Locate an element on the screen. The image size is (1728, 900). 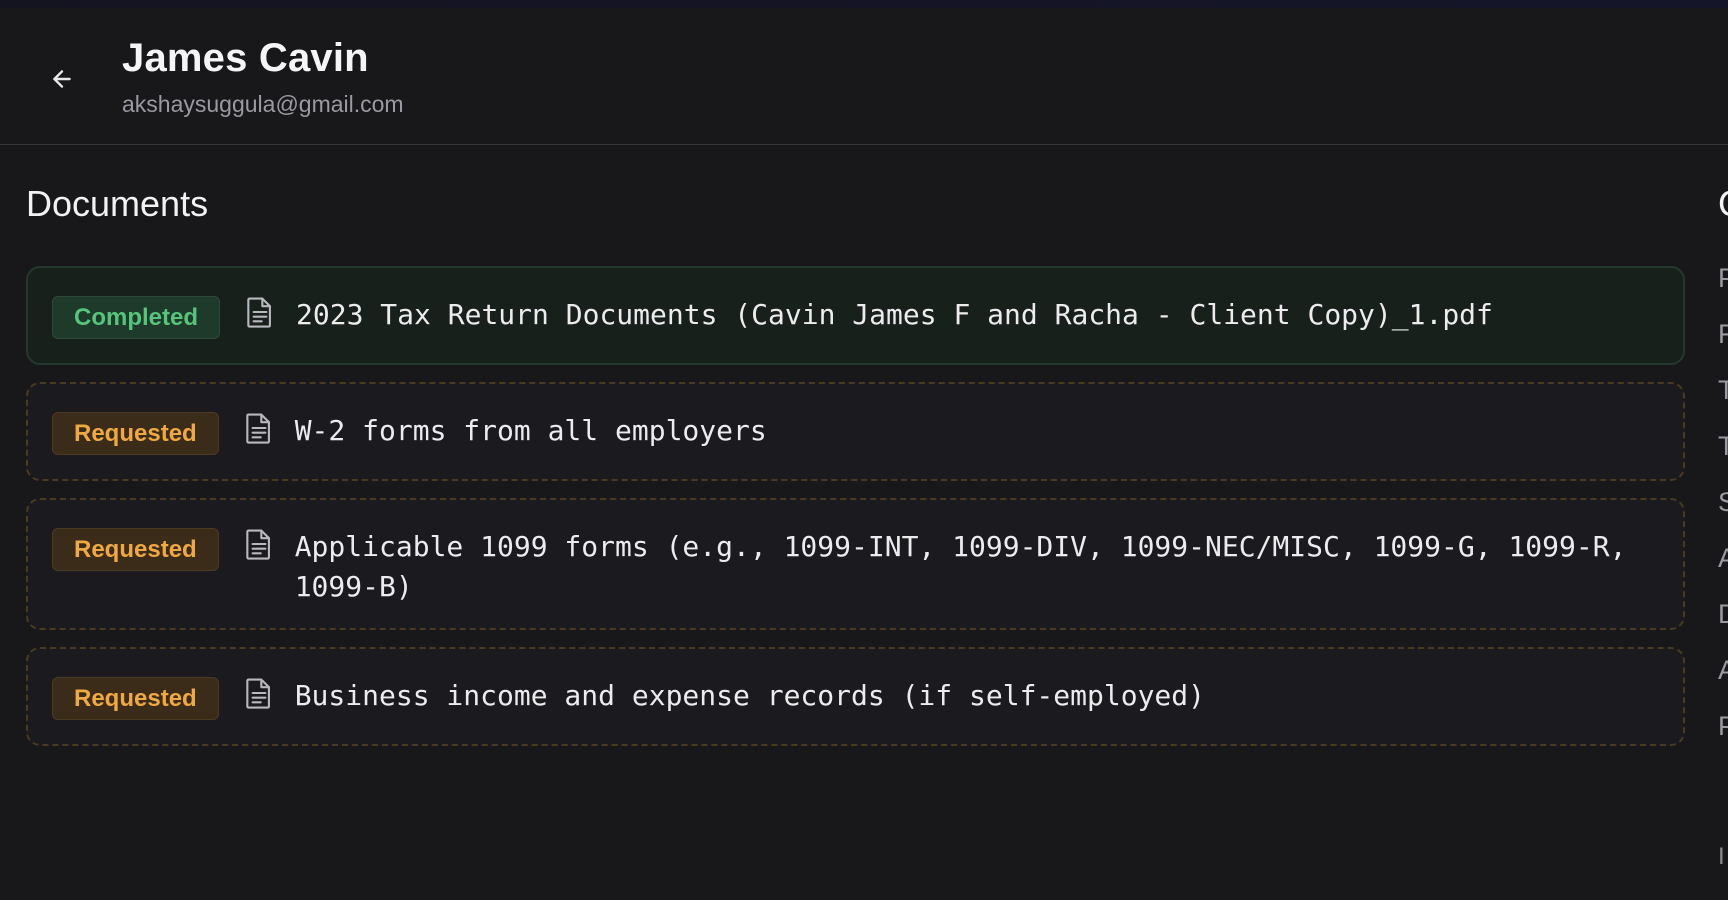
back-button is located at coordinates (62, 79).